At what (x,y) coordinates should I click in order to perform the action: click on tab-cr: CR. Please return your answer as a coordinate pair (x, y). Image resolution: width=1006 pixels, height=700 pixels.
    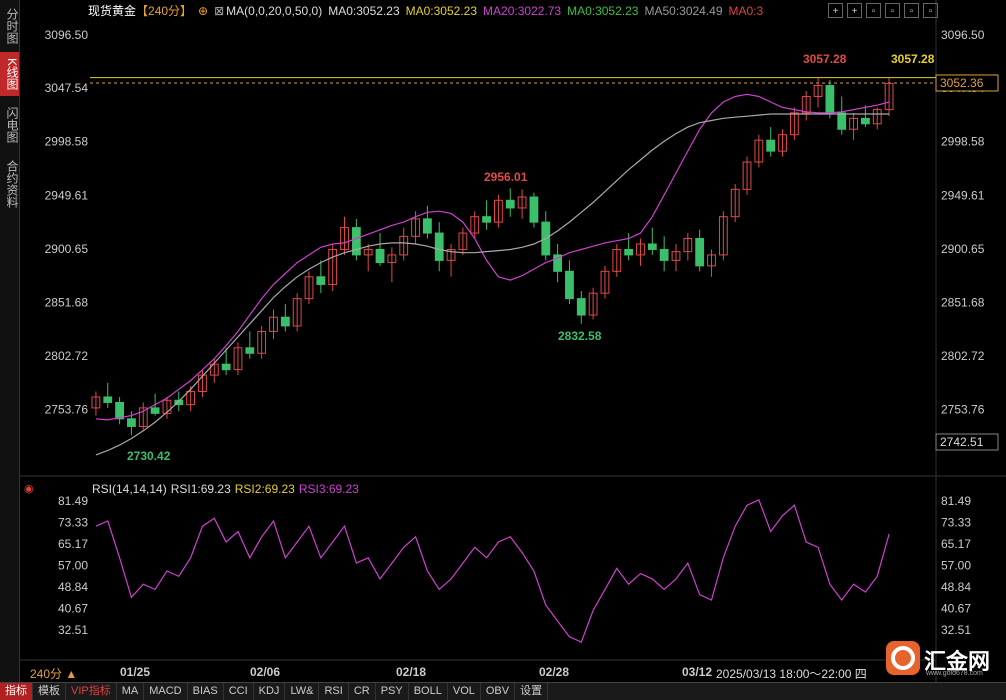
    Looking at the image, I should click on (362, 691).